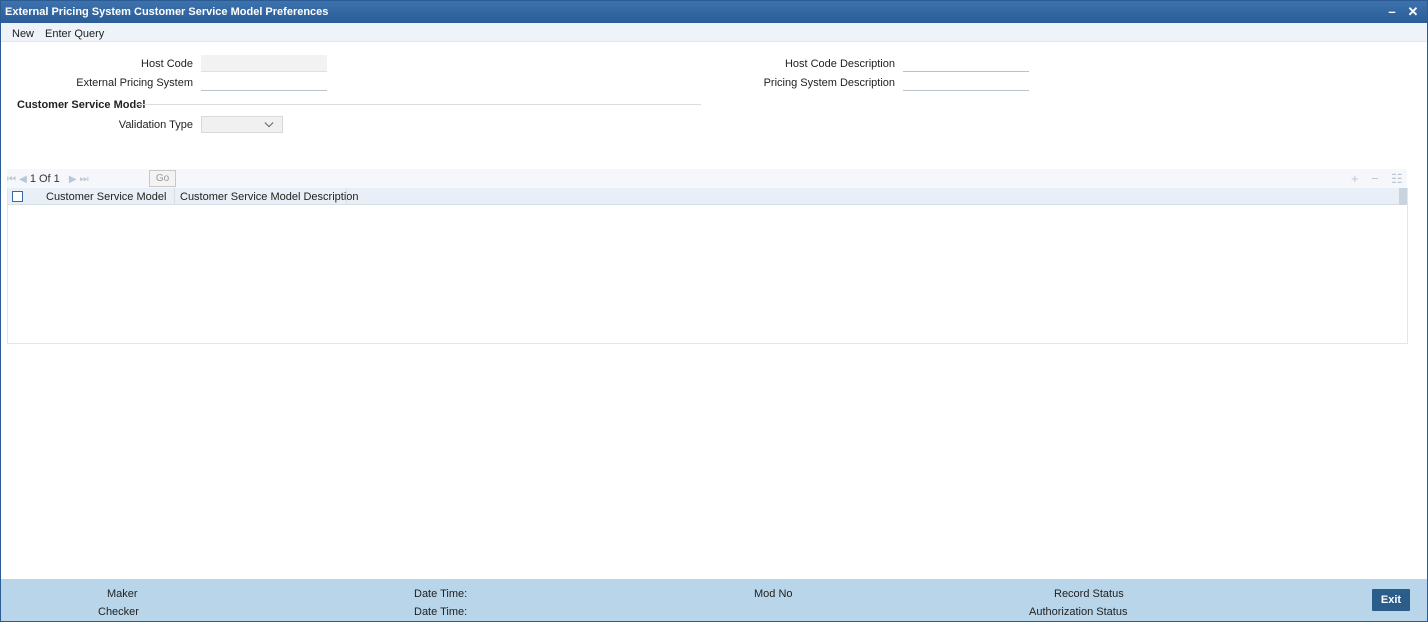 This screenshot has height=622, width=1428. What do you see at coordinates (966, 82) in the screenshot?
I see `pricing-system-description-field` at bounding box center [966, 82].